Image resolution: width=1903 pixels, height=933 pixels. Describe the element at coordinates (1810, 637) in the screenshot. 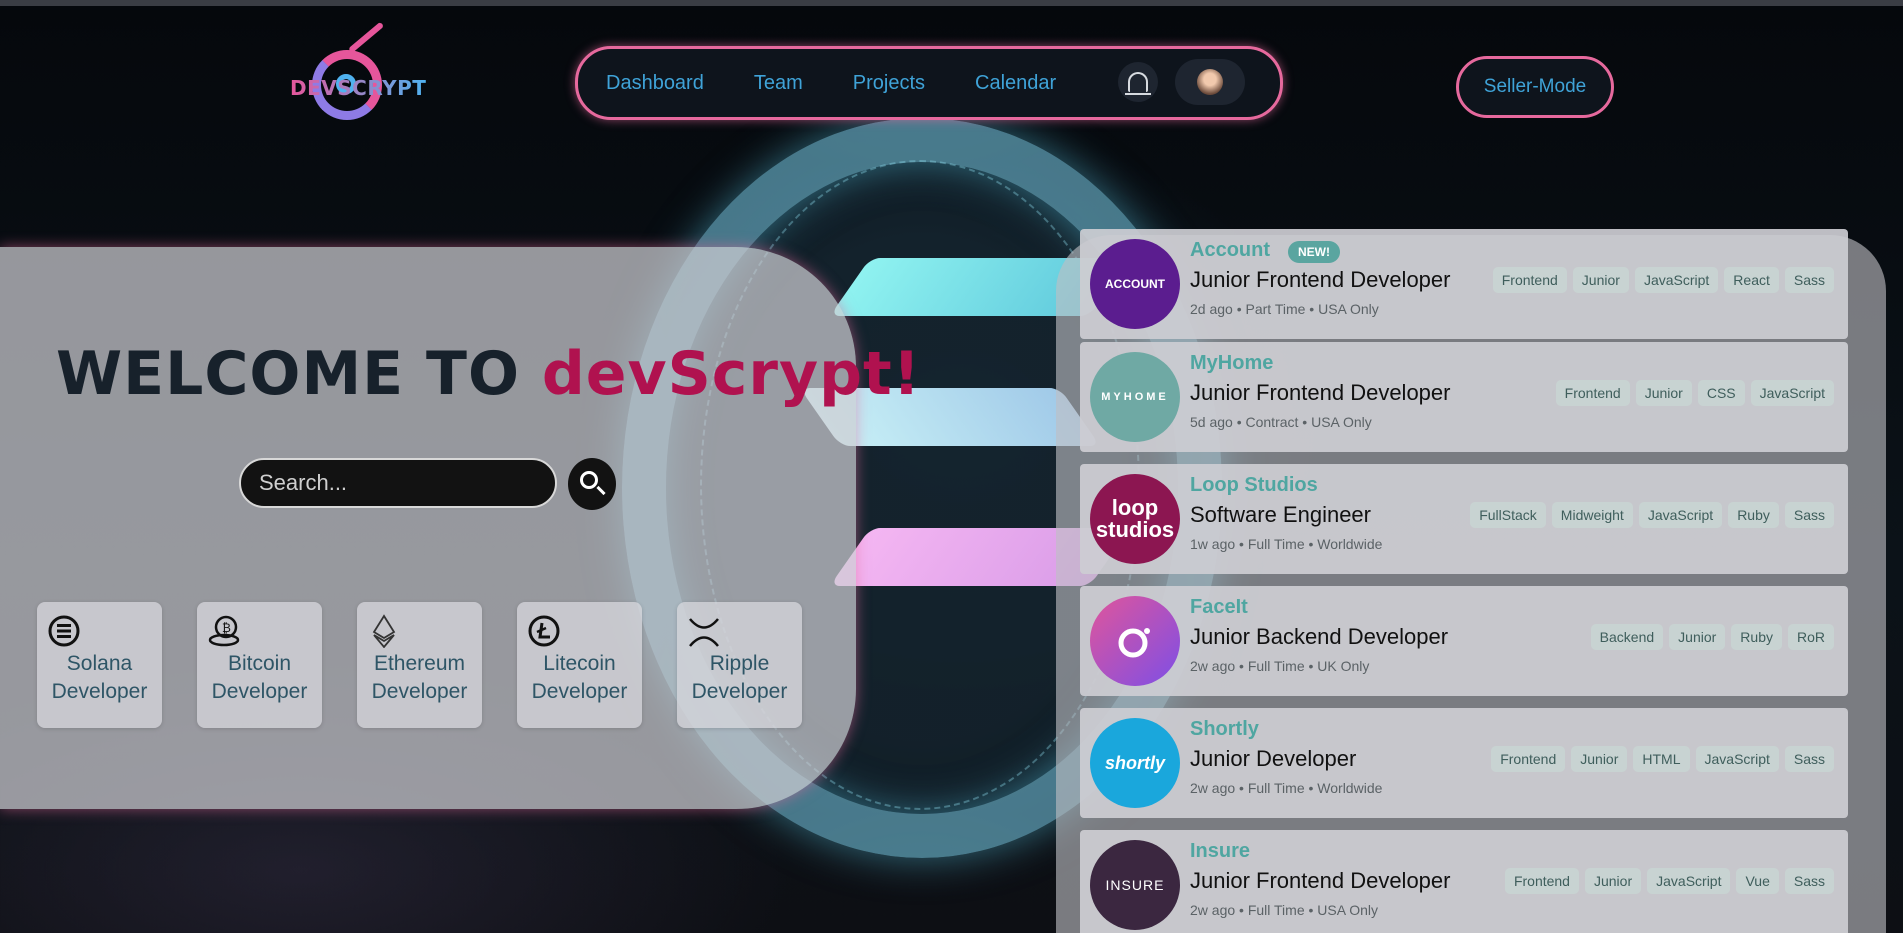

I see `tag: RoR` at that location.